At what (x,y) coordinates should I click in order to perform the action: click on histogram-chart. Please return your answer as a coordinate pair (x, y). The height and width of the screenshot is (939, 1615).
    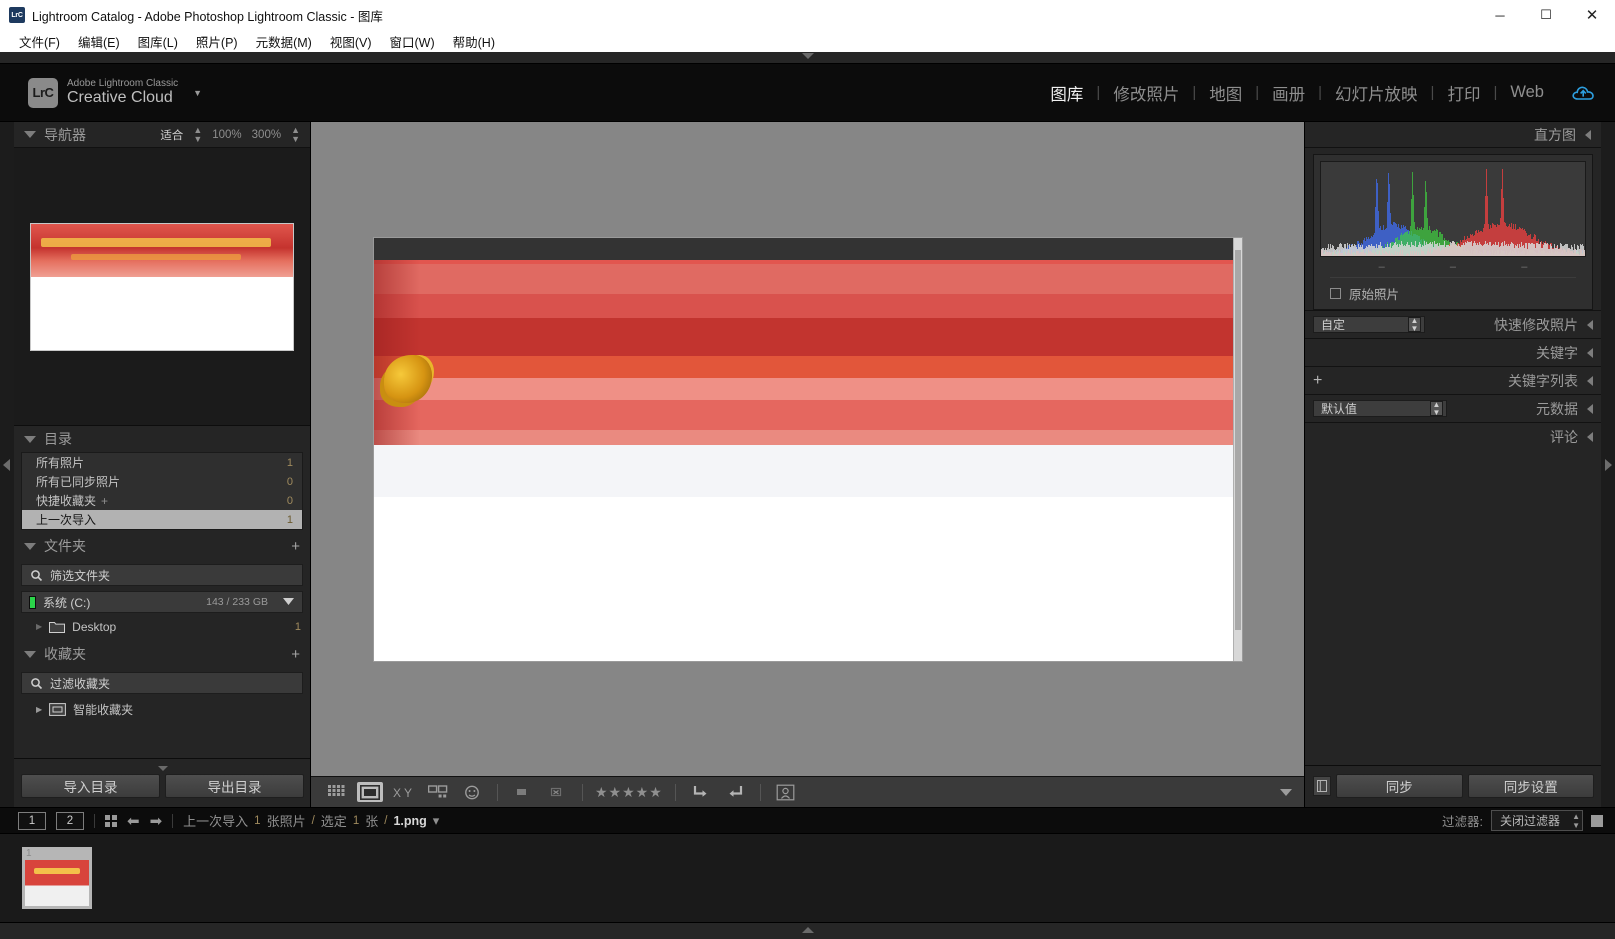
    Looking at the image, I should click on (1453, 209).